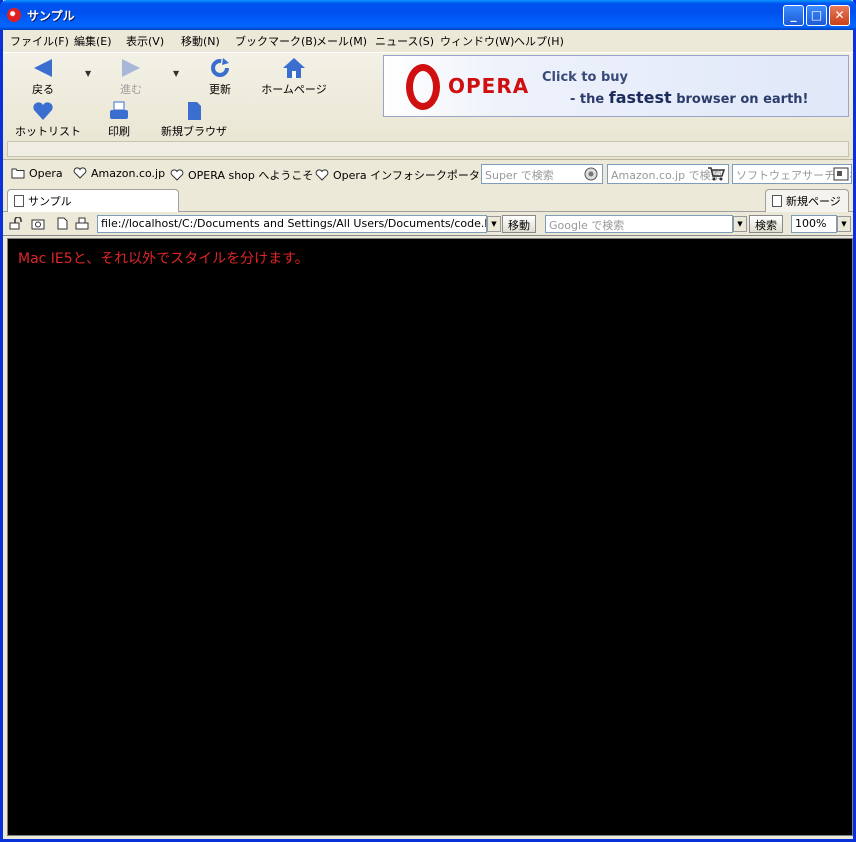  I want to click on bookmark-amazon: Amazon.co.jp, so click(119, 173).